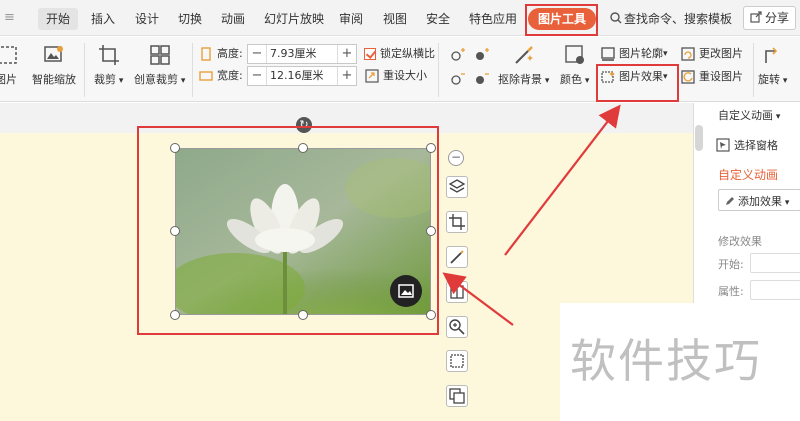 The image size is (800, 421). I want to click on watermark-area: 软件技巧, so click(680, 362).